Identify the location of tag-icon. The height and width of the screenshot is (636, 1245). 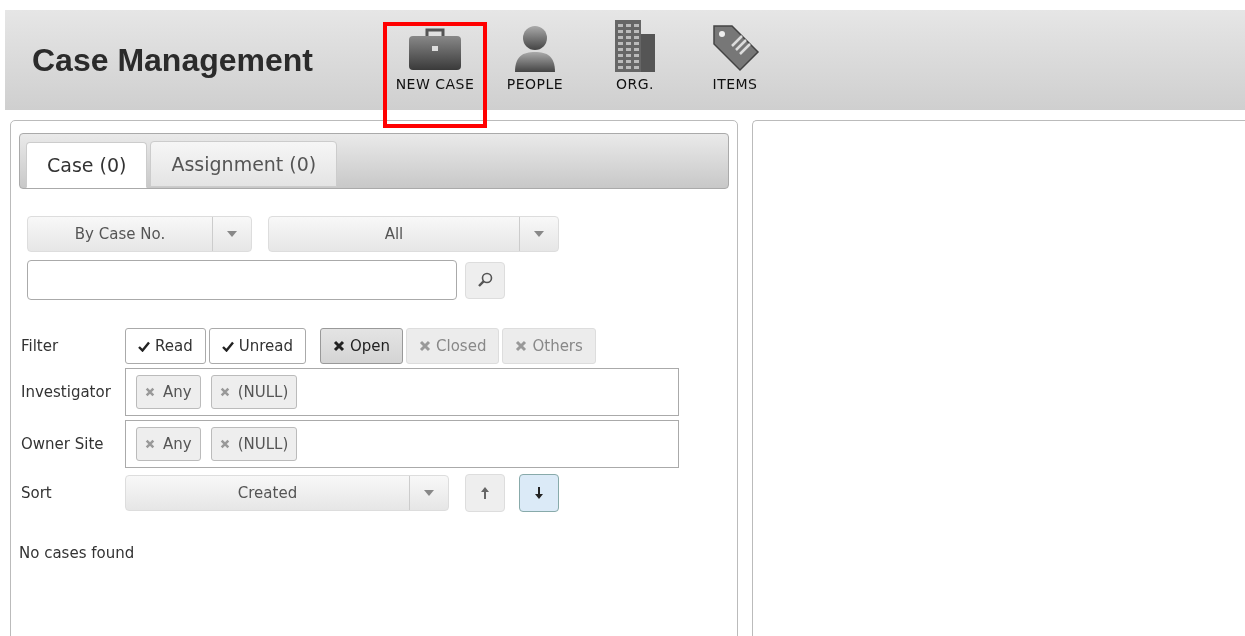
(735, 47).